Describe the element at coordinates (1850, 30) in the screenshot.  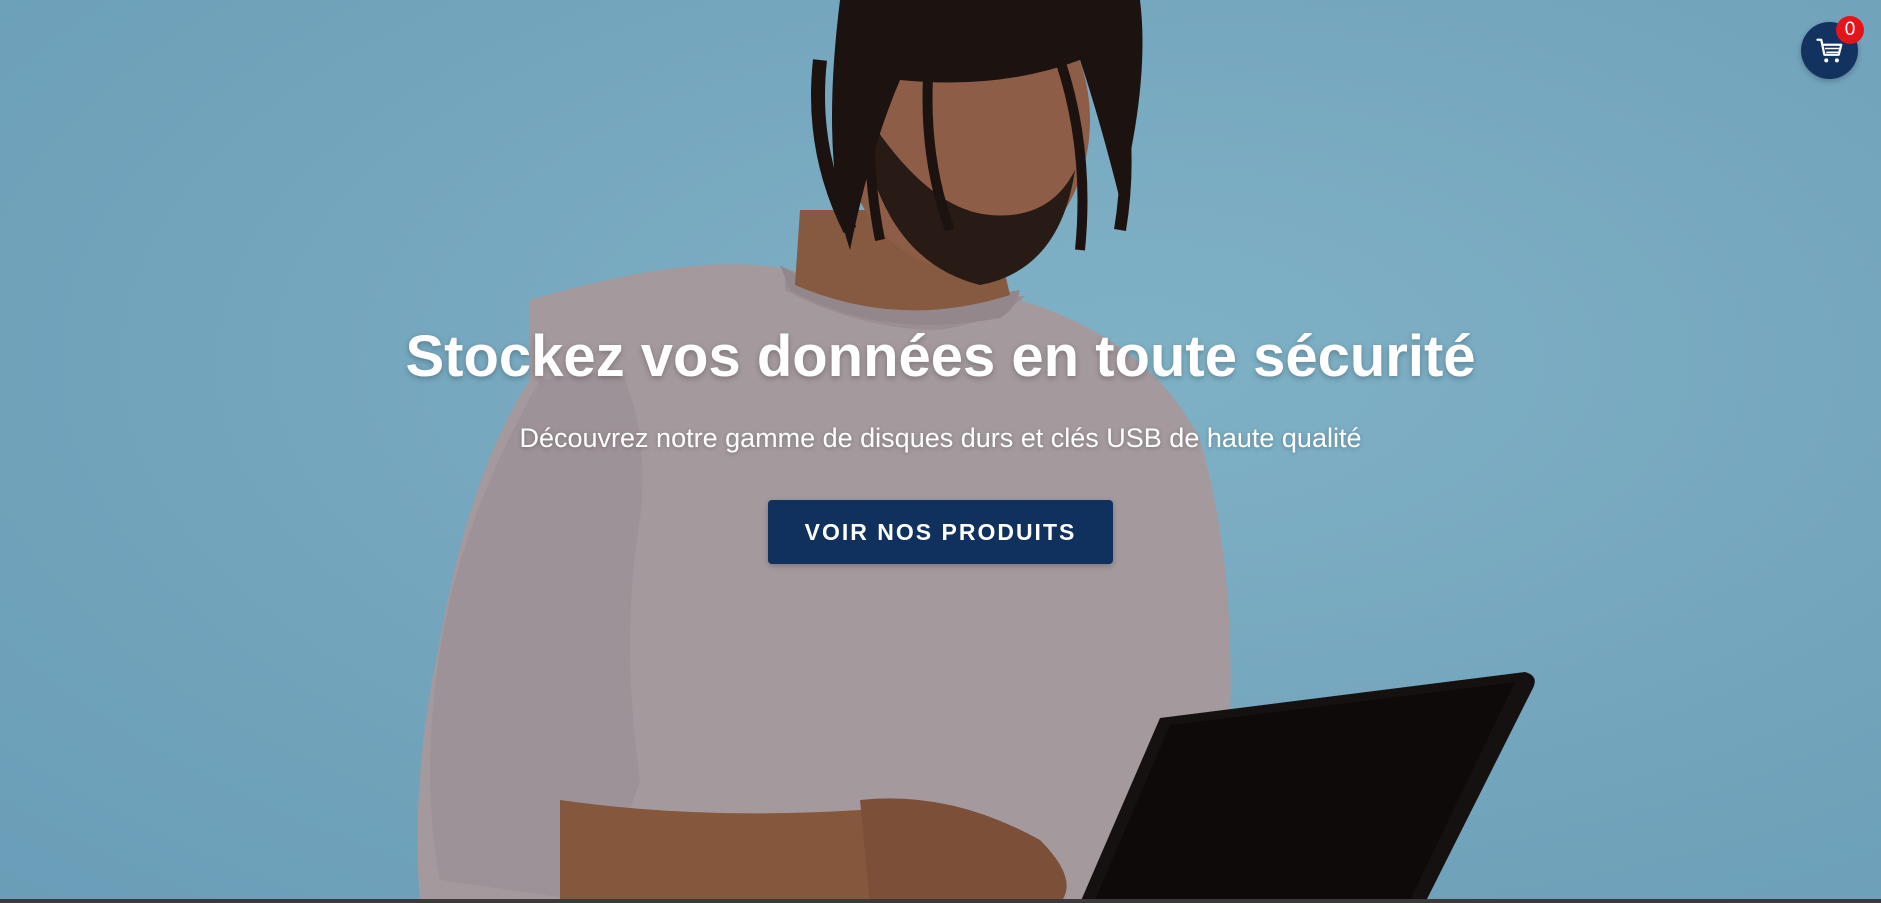
I see `cart-count-badge: 0` at that location.